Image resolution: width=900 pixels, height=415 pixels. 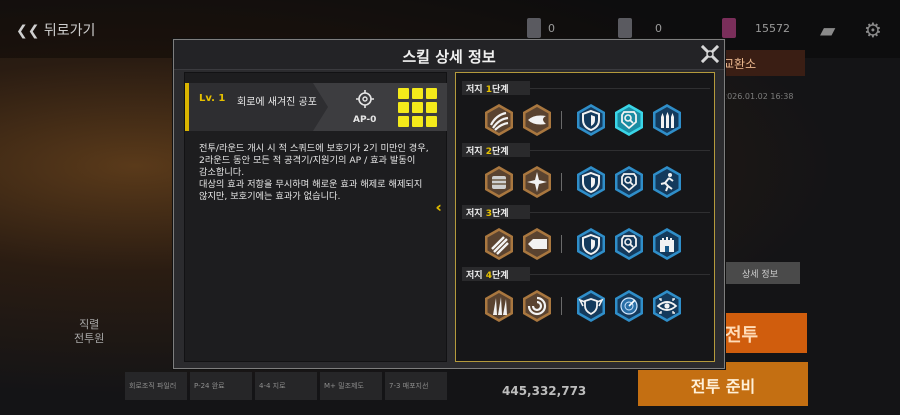 What do you see at coordinates (537, 182) in the screenshot?
I see `burst-star-icon` at bounding box center [537, 182].